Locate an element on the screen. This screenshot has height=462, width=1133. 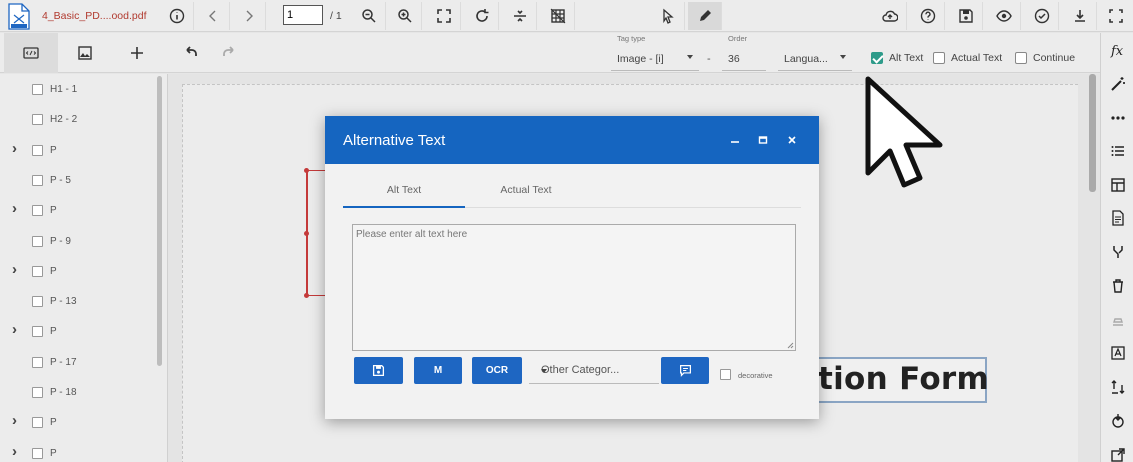
help-button is located at coordinates (928, 16).